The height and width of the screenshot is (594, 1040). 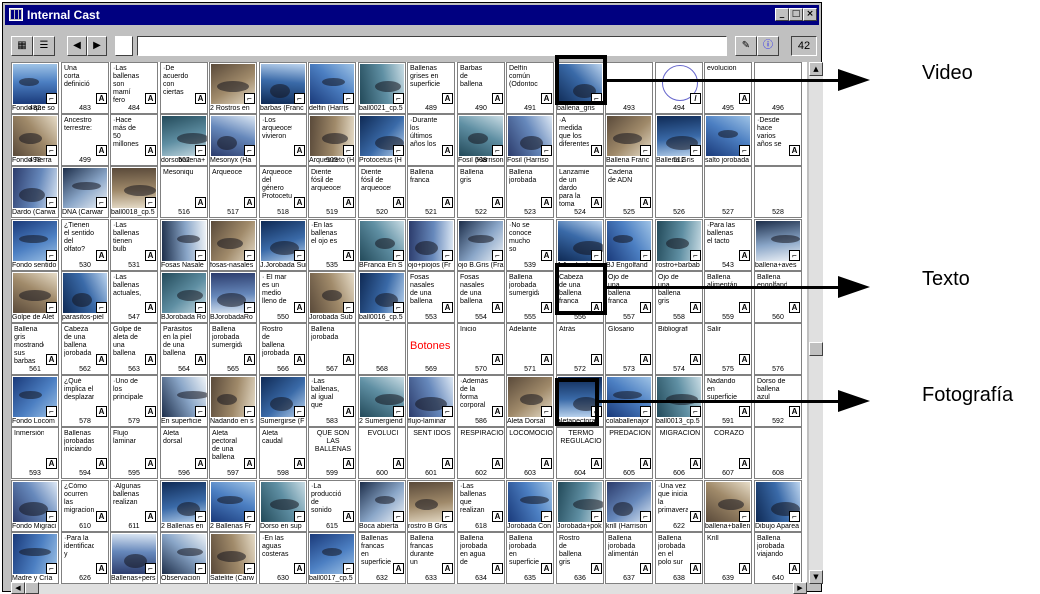 What do you see at coordinates (184, 88) in the screenshot?
I see `cast-member: ·De acuerdo con ciertas A` at bounding box center [184, 88].